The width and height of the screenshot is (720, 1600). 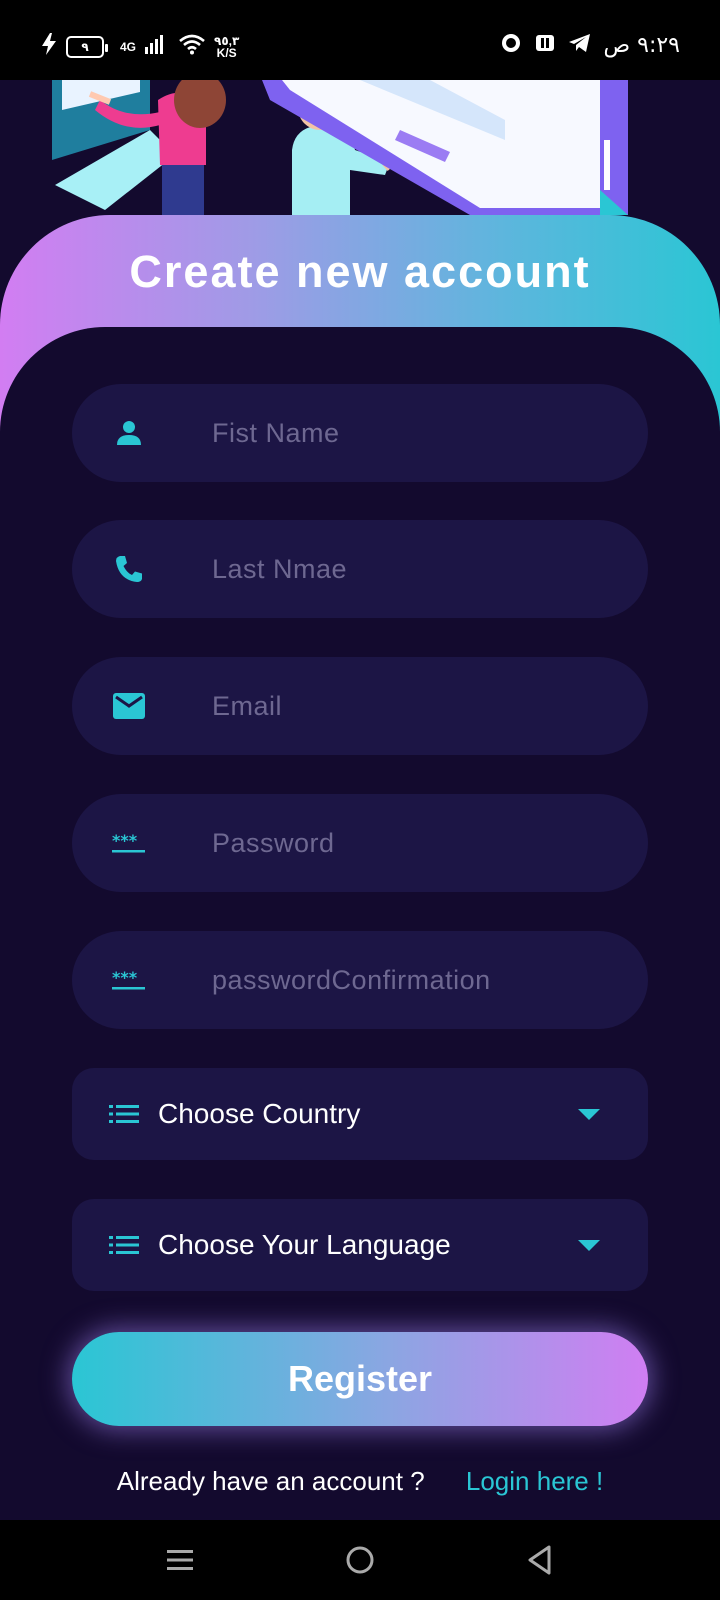 What do you see at coordinates (360, 1379) in the screenshot?
I see `register-button: Register` at bounding box center [360, 1379].